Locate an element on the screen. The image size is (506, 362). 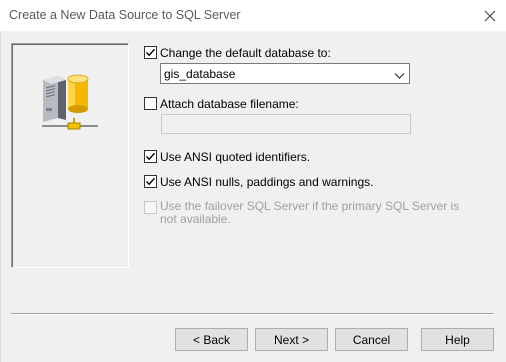
chevron-down-icon is located at coordinates (399, 76).